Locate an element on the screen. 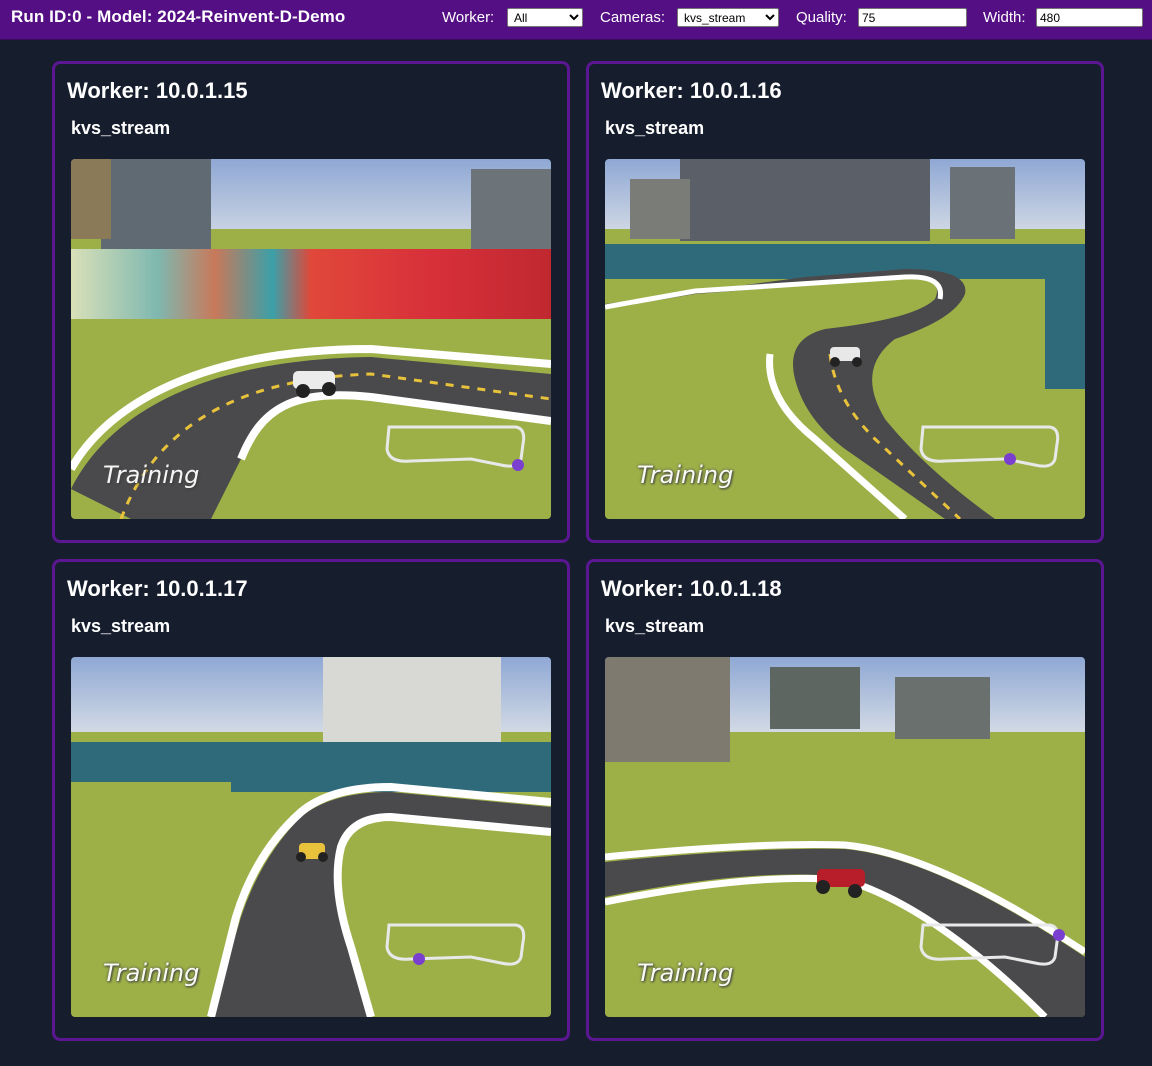 The image size is (1152, 1066). cameras-select: kvs_stream is located at coordinates (728, 17).